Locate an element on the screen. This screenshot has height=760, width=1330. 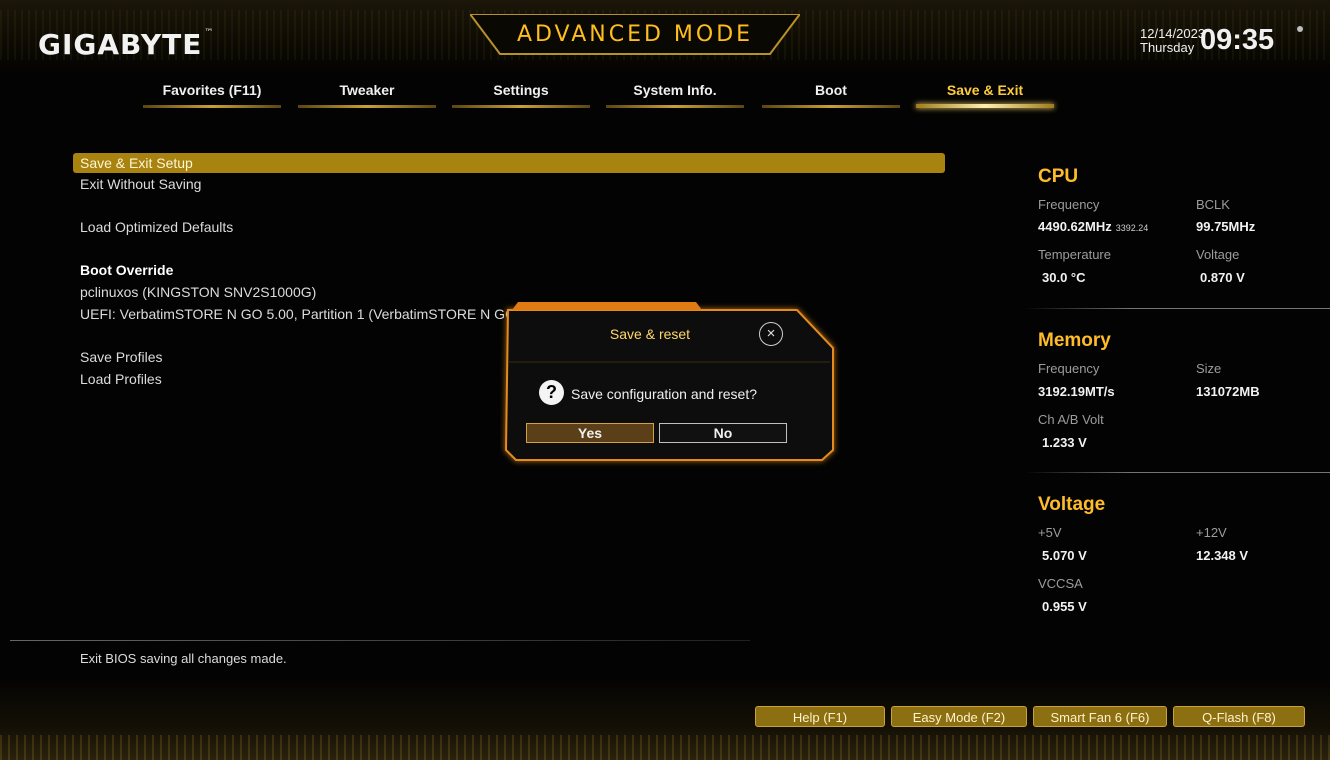
memory-frequency-label: Frequency is located at coordinates (1069, 368).